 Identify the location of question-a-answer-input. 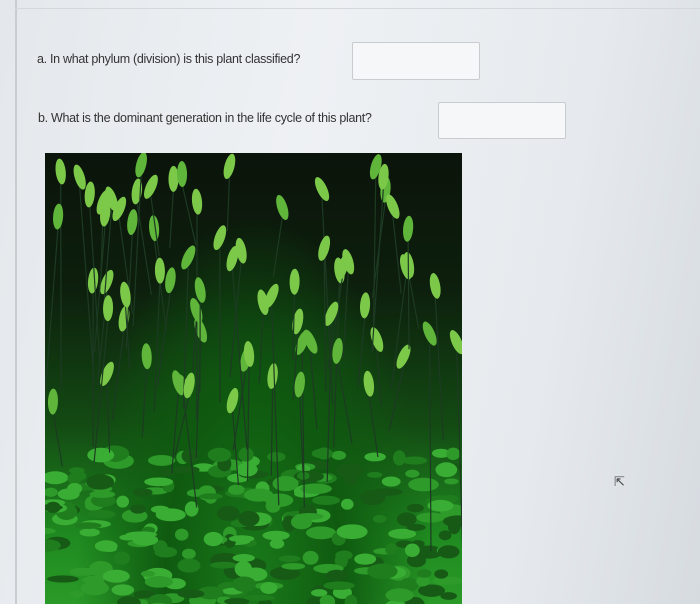
(416, 61).